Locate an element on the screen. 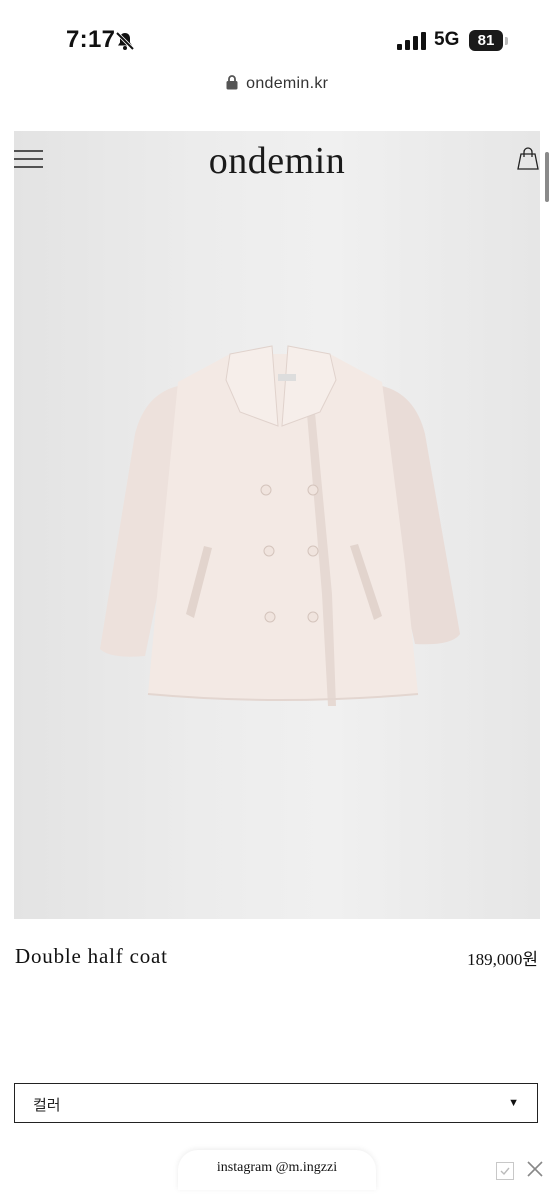  instagram-label: instagram @m.ingzzi is located at coordinates (277, 1168).